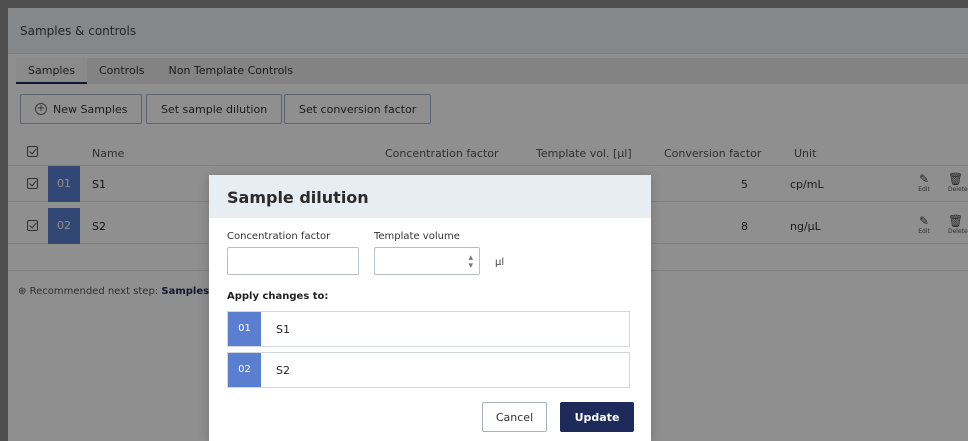 The height and width of the screenshot is (441, 968). I want to click on sample-name: S2, so click(283, 370).